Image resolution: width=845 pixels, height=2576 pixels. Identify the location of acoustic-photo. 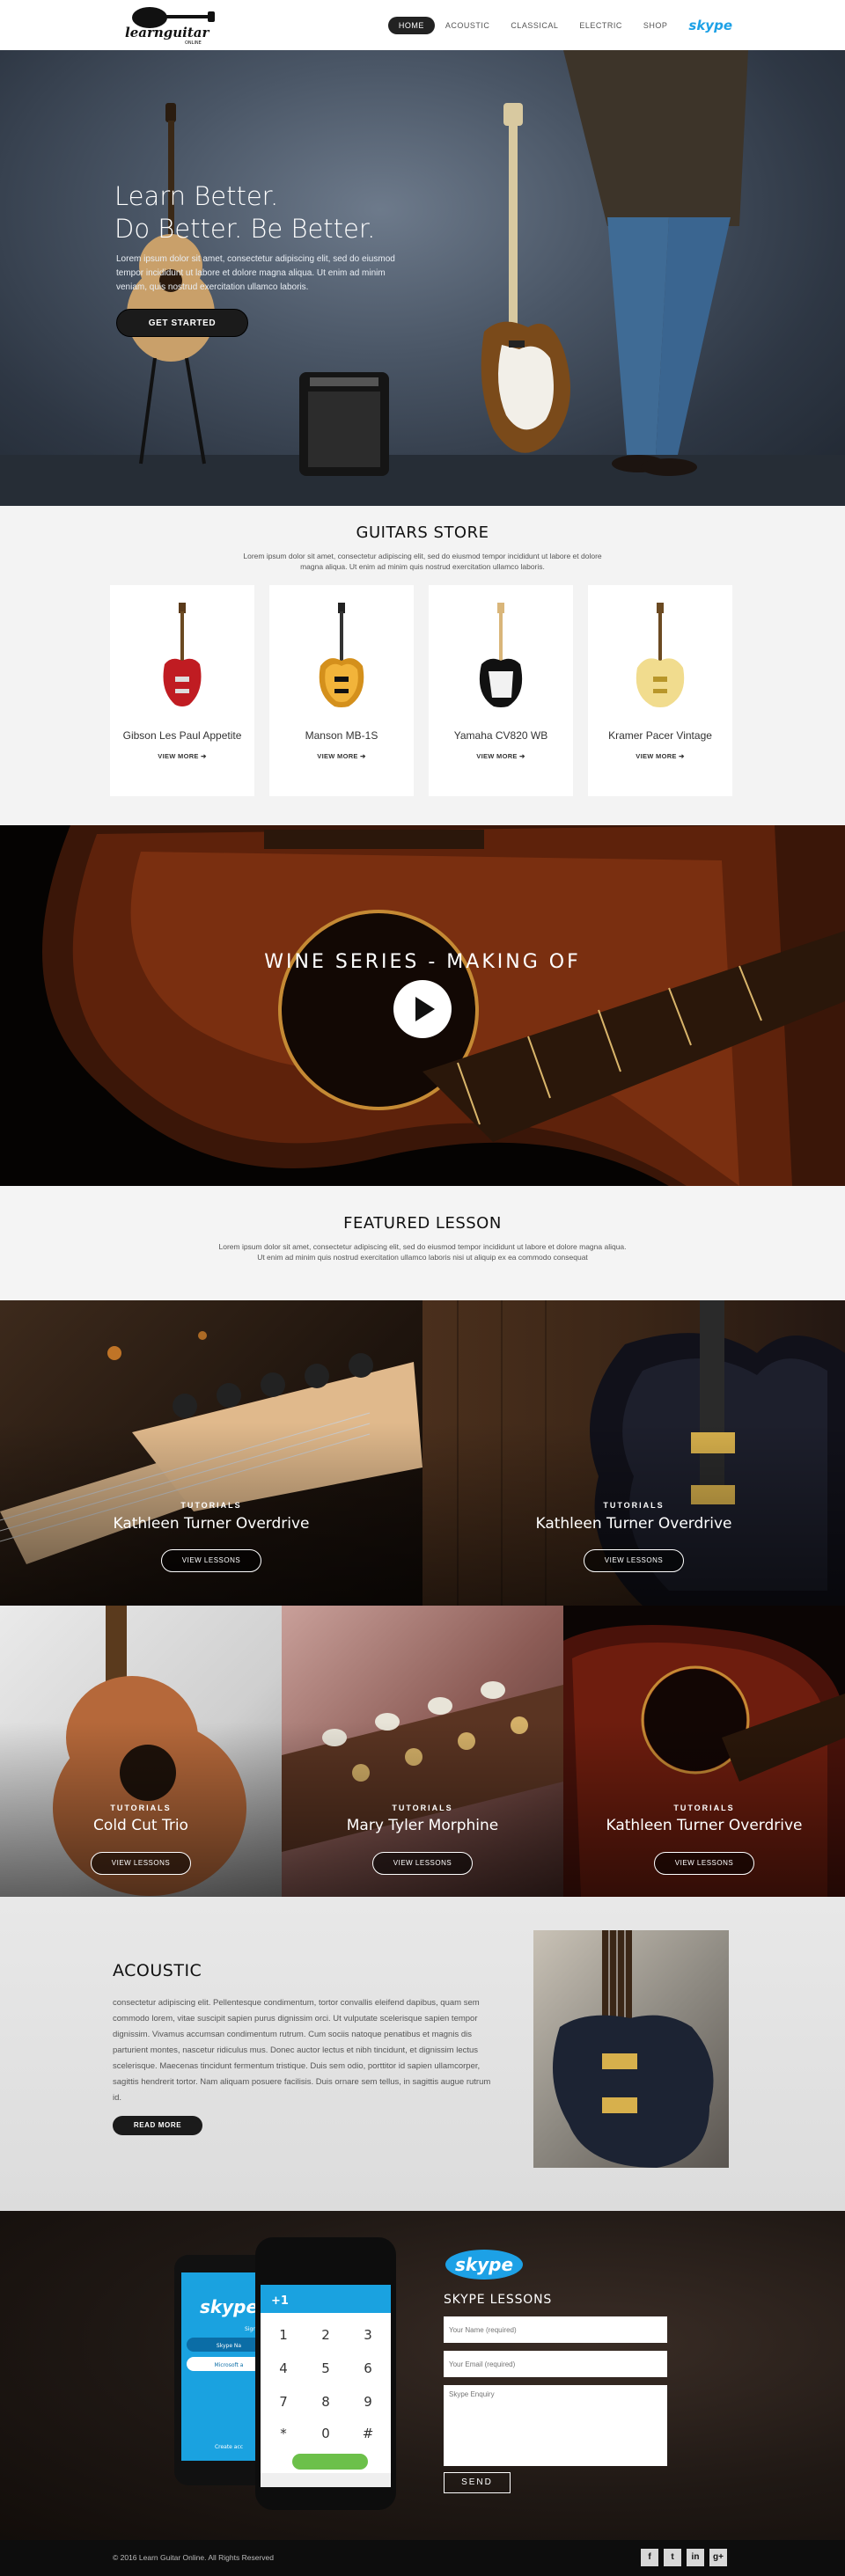
(631, 2049).